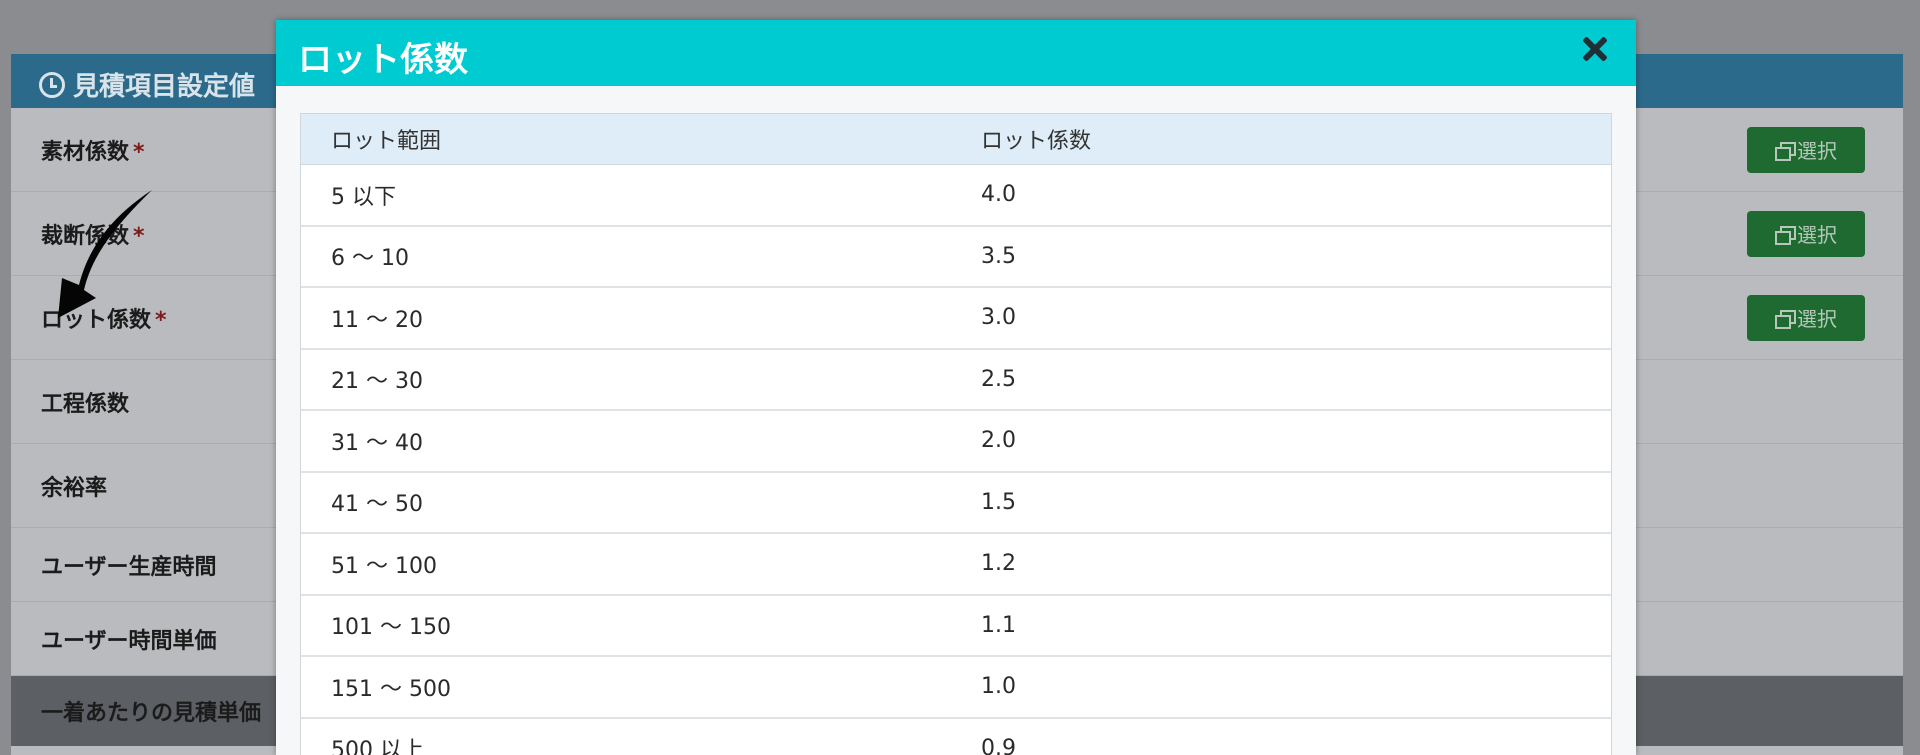  I want to click on table-row: 5 以下 4.0, so click(956, 195).